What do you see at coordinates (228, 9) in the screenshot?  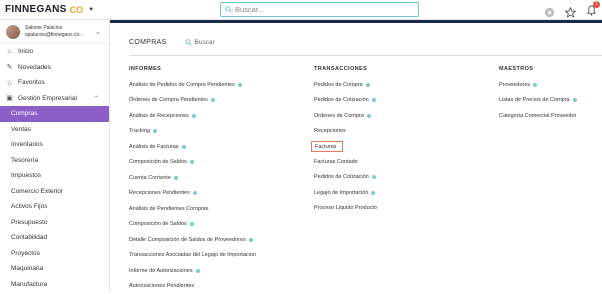 I see `search-icon` at bounding box center [228, 9].